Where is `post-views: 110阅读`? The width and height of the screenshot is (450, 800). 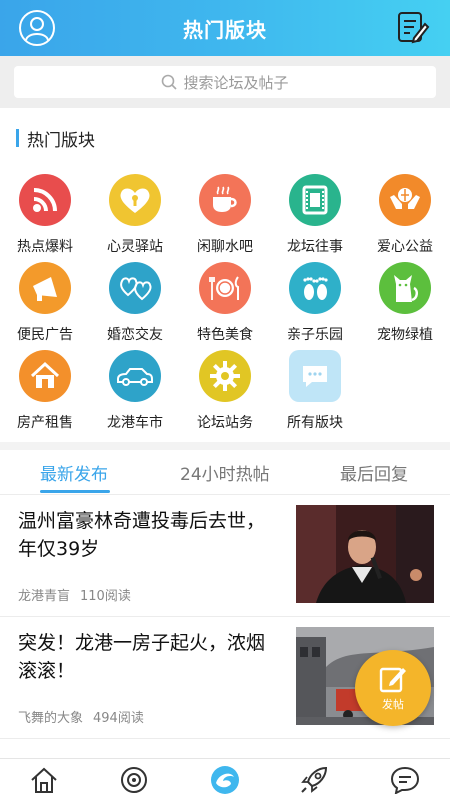 post-views: 110阅读 is located at coordinates (105, 596).